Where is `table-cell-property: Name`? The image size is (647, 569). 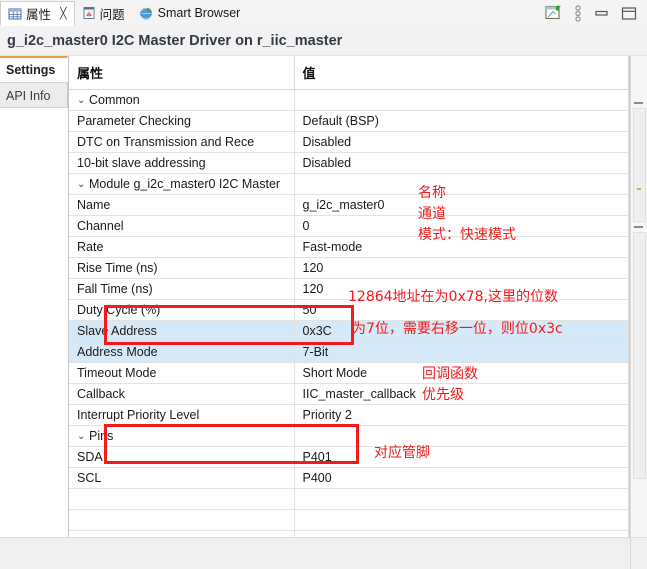
table-cell-property: Name is located at coordinates (182, 205).